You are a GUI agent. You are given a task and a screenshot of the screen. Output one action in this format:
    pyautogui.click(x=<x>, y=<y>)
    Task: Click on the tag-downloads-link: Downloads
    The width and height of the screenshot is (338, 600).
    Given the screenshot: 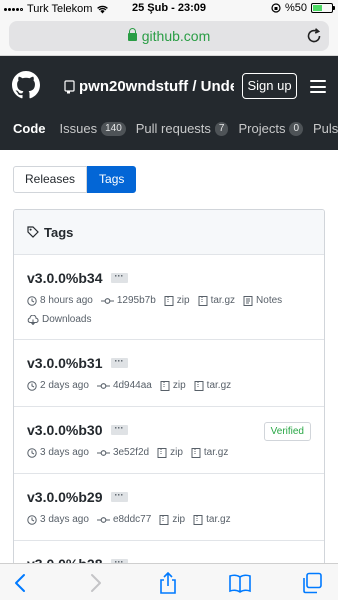 What is the action you would take?
    pyautogui.click(x=59, y=319)
    